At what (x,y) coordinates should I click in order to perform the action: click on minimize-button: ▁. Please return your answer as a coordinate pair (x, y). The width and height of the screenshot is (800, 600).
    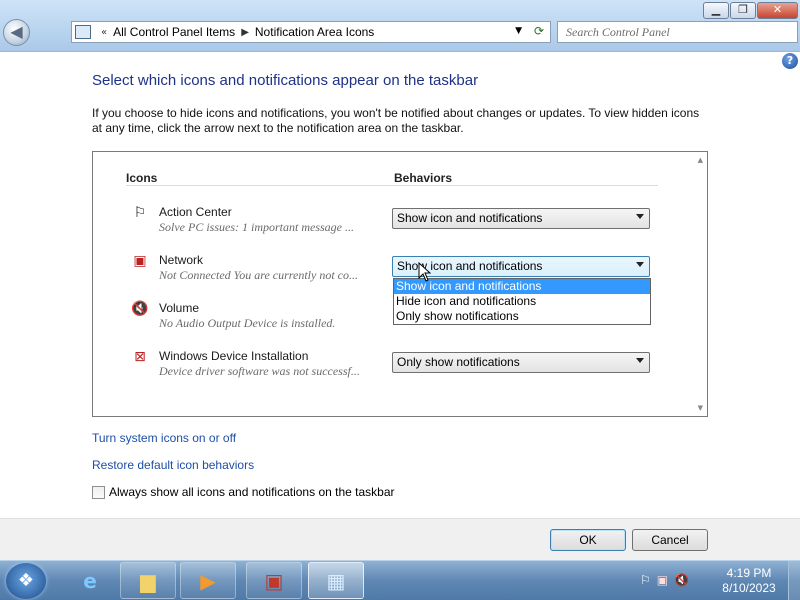
    Looking at the image, I should click on (716, 10).